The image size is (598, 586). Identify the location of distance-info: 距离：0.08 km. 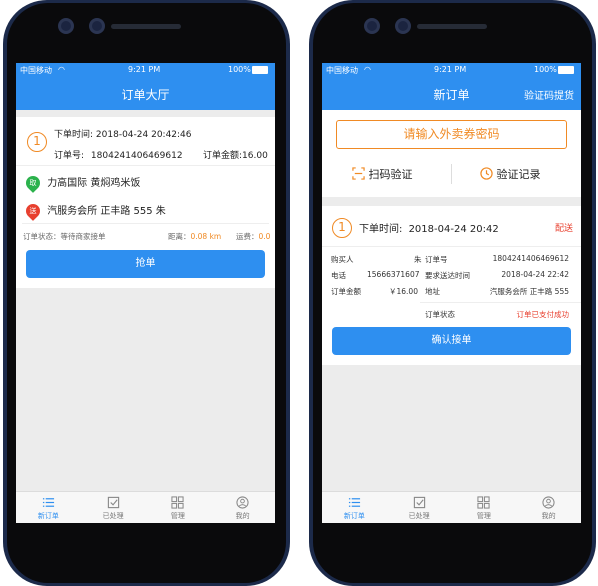
(195, 236).